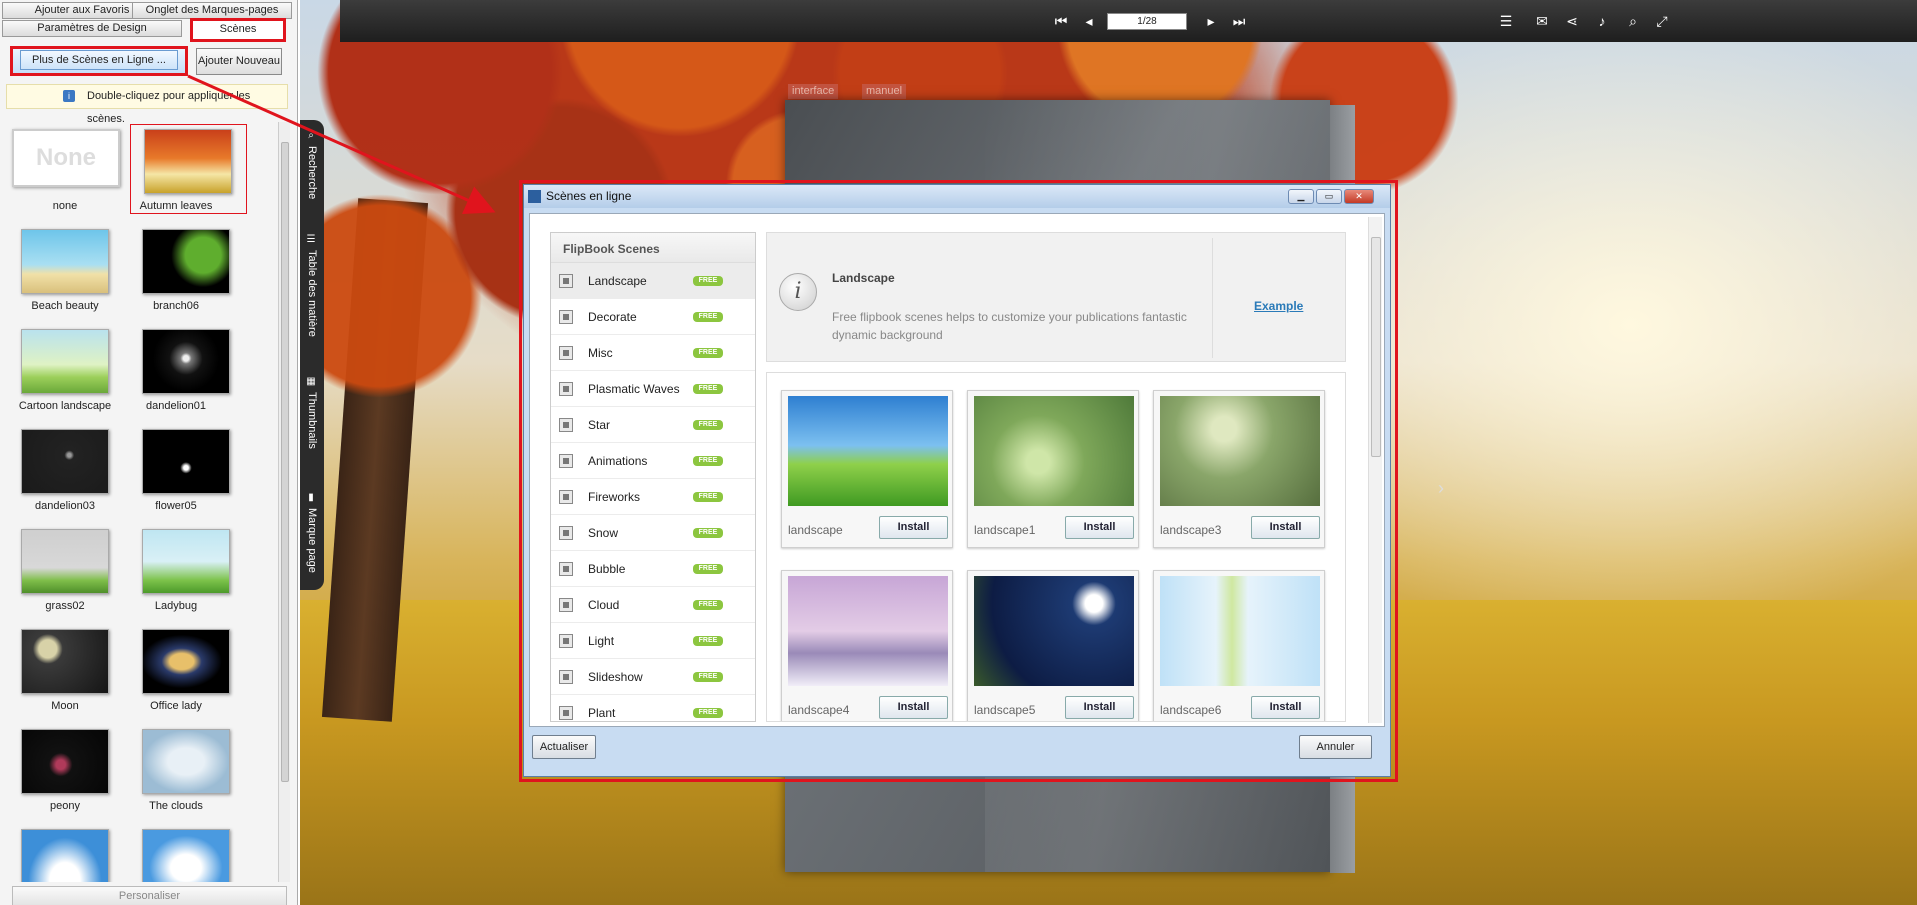  What do you see at coordinates (1542, 21) in the screenshot?
I see `mail-icon: ✉` at bounding box center [1542, 21].